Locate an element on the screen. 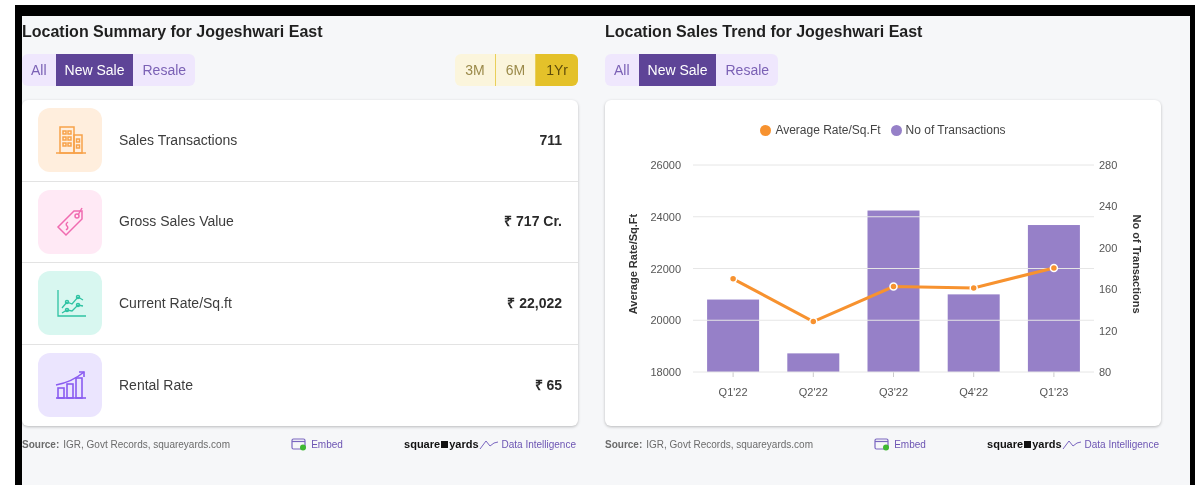 This screenshot has width=1195, height=485. metric-value: 711 is located at coordinates (550, 140).